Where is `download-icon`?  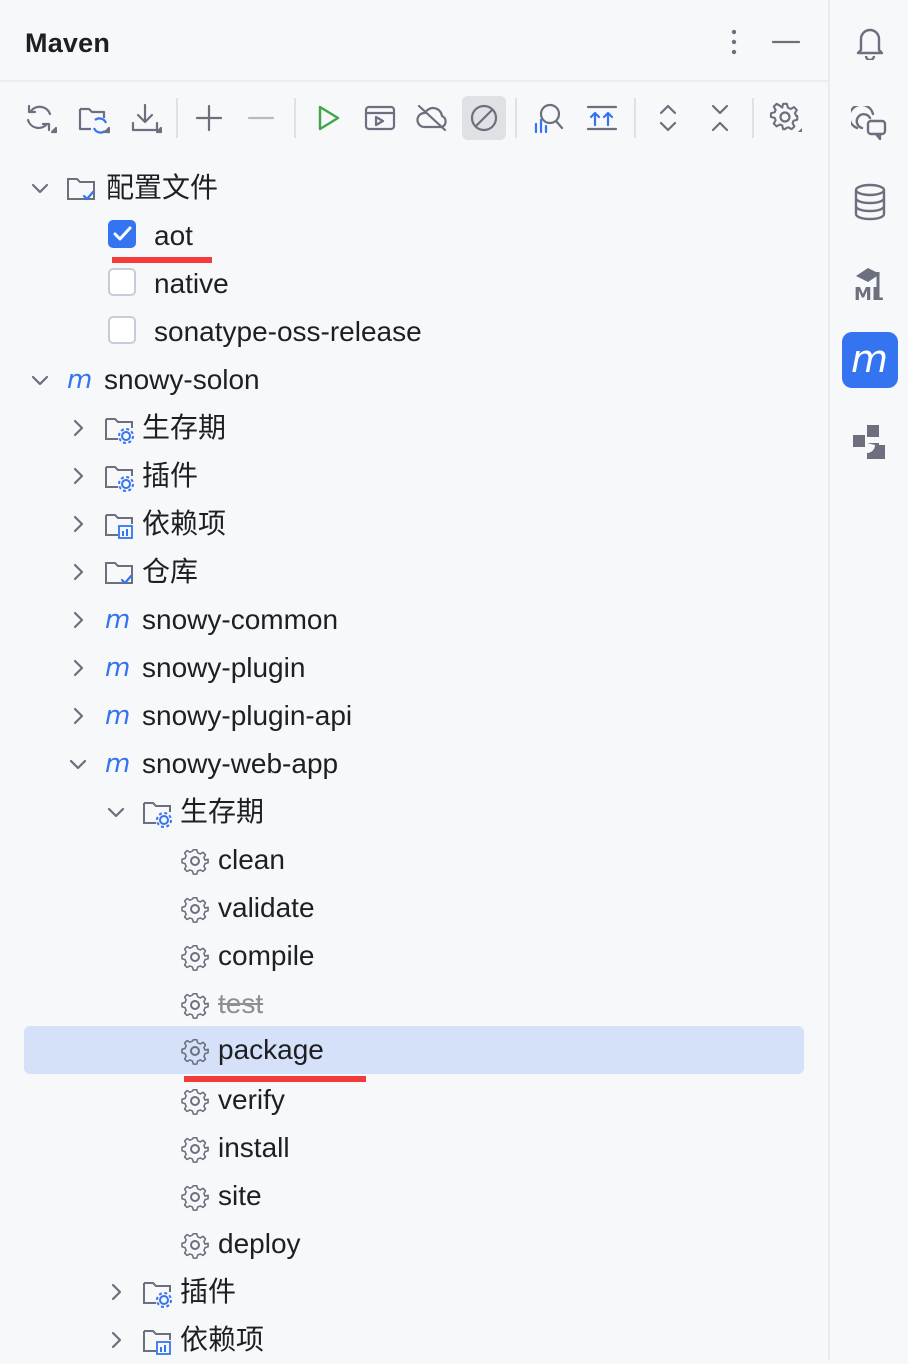
download-icon is located at coordinates (145, 118).